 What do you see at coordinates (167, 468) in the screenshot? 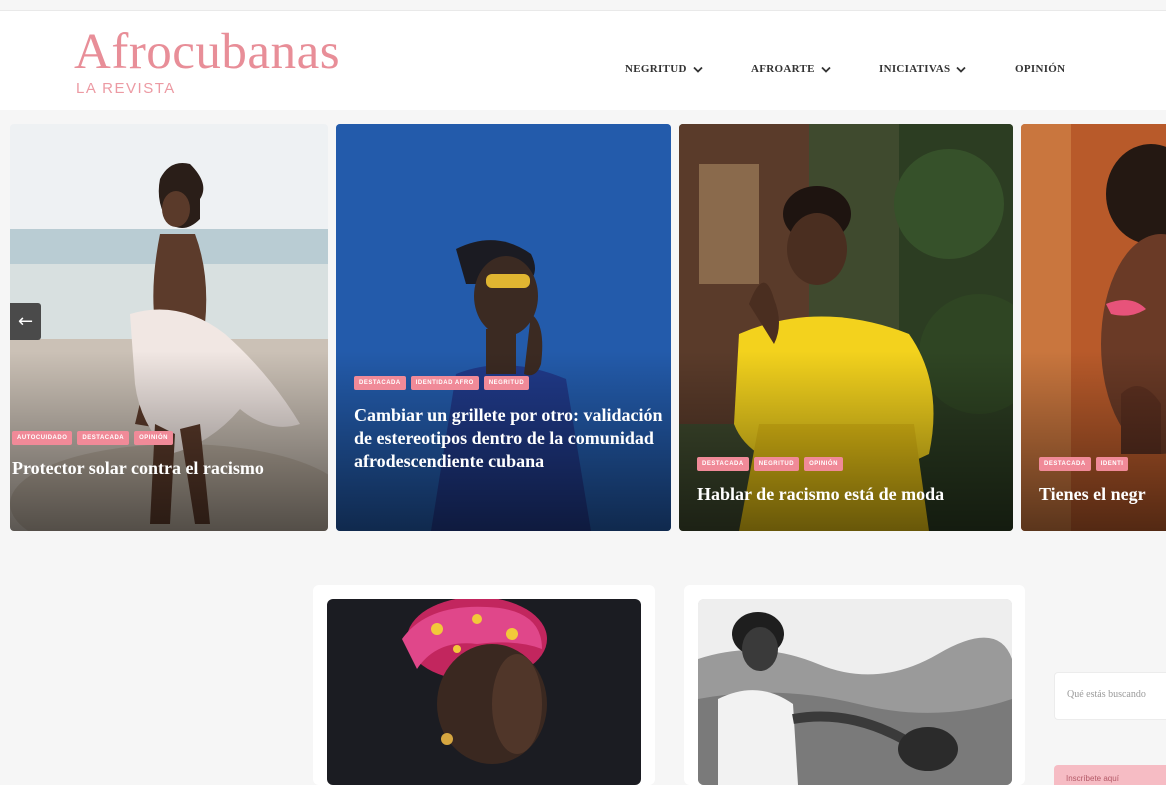
I see `card-title: Protector solar contra el racismo` at bounding box center [167, 468].